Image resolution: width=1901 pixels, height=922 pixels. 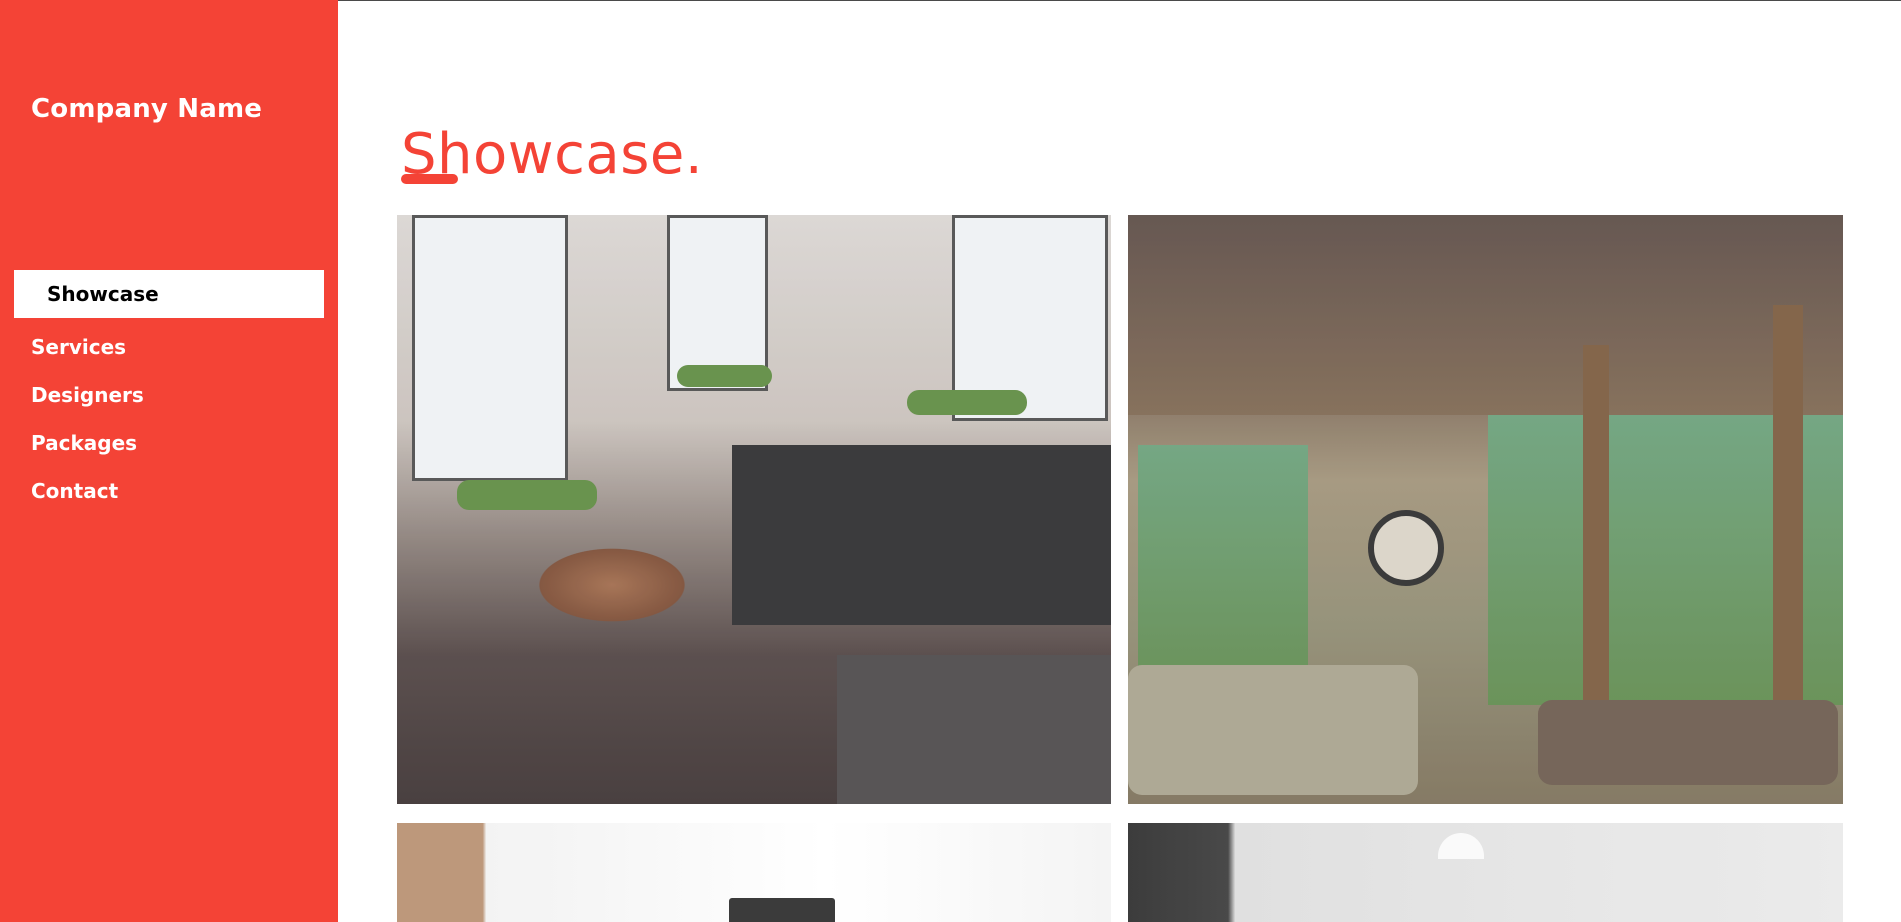 I want to click on wall-clock-shape, so click(x=1406, y=548).